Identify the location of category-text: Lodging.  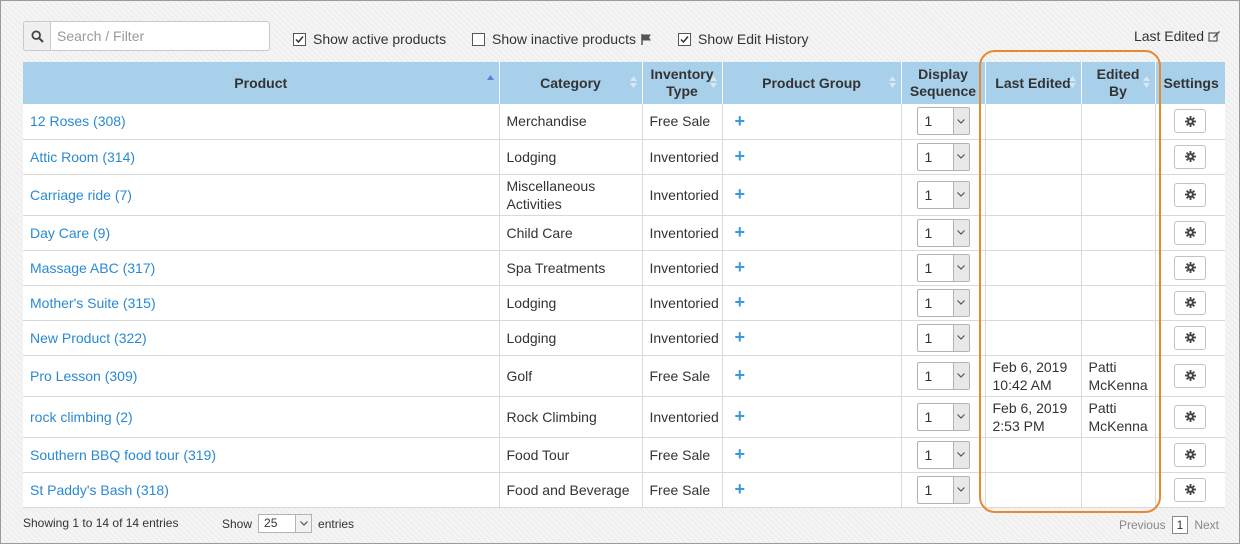
(531, 156).